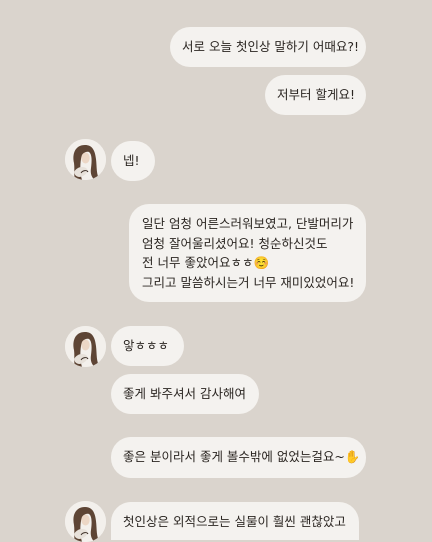 The height and width of the screenshot is (542, 432). What do you see at coordinates (206, 262) in the screenshot?
I see `message-line: 전 너무 좋았어요ㅎㅎ☺️` at bounding box center [206, 262].